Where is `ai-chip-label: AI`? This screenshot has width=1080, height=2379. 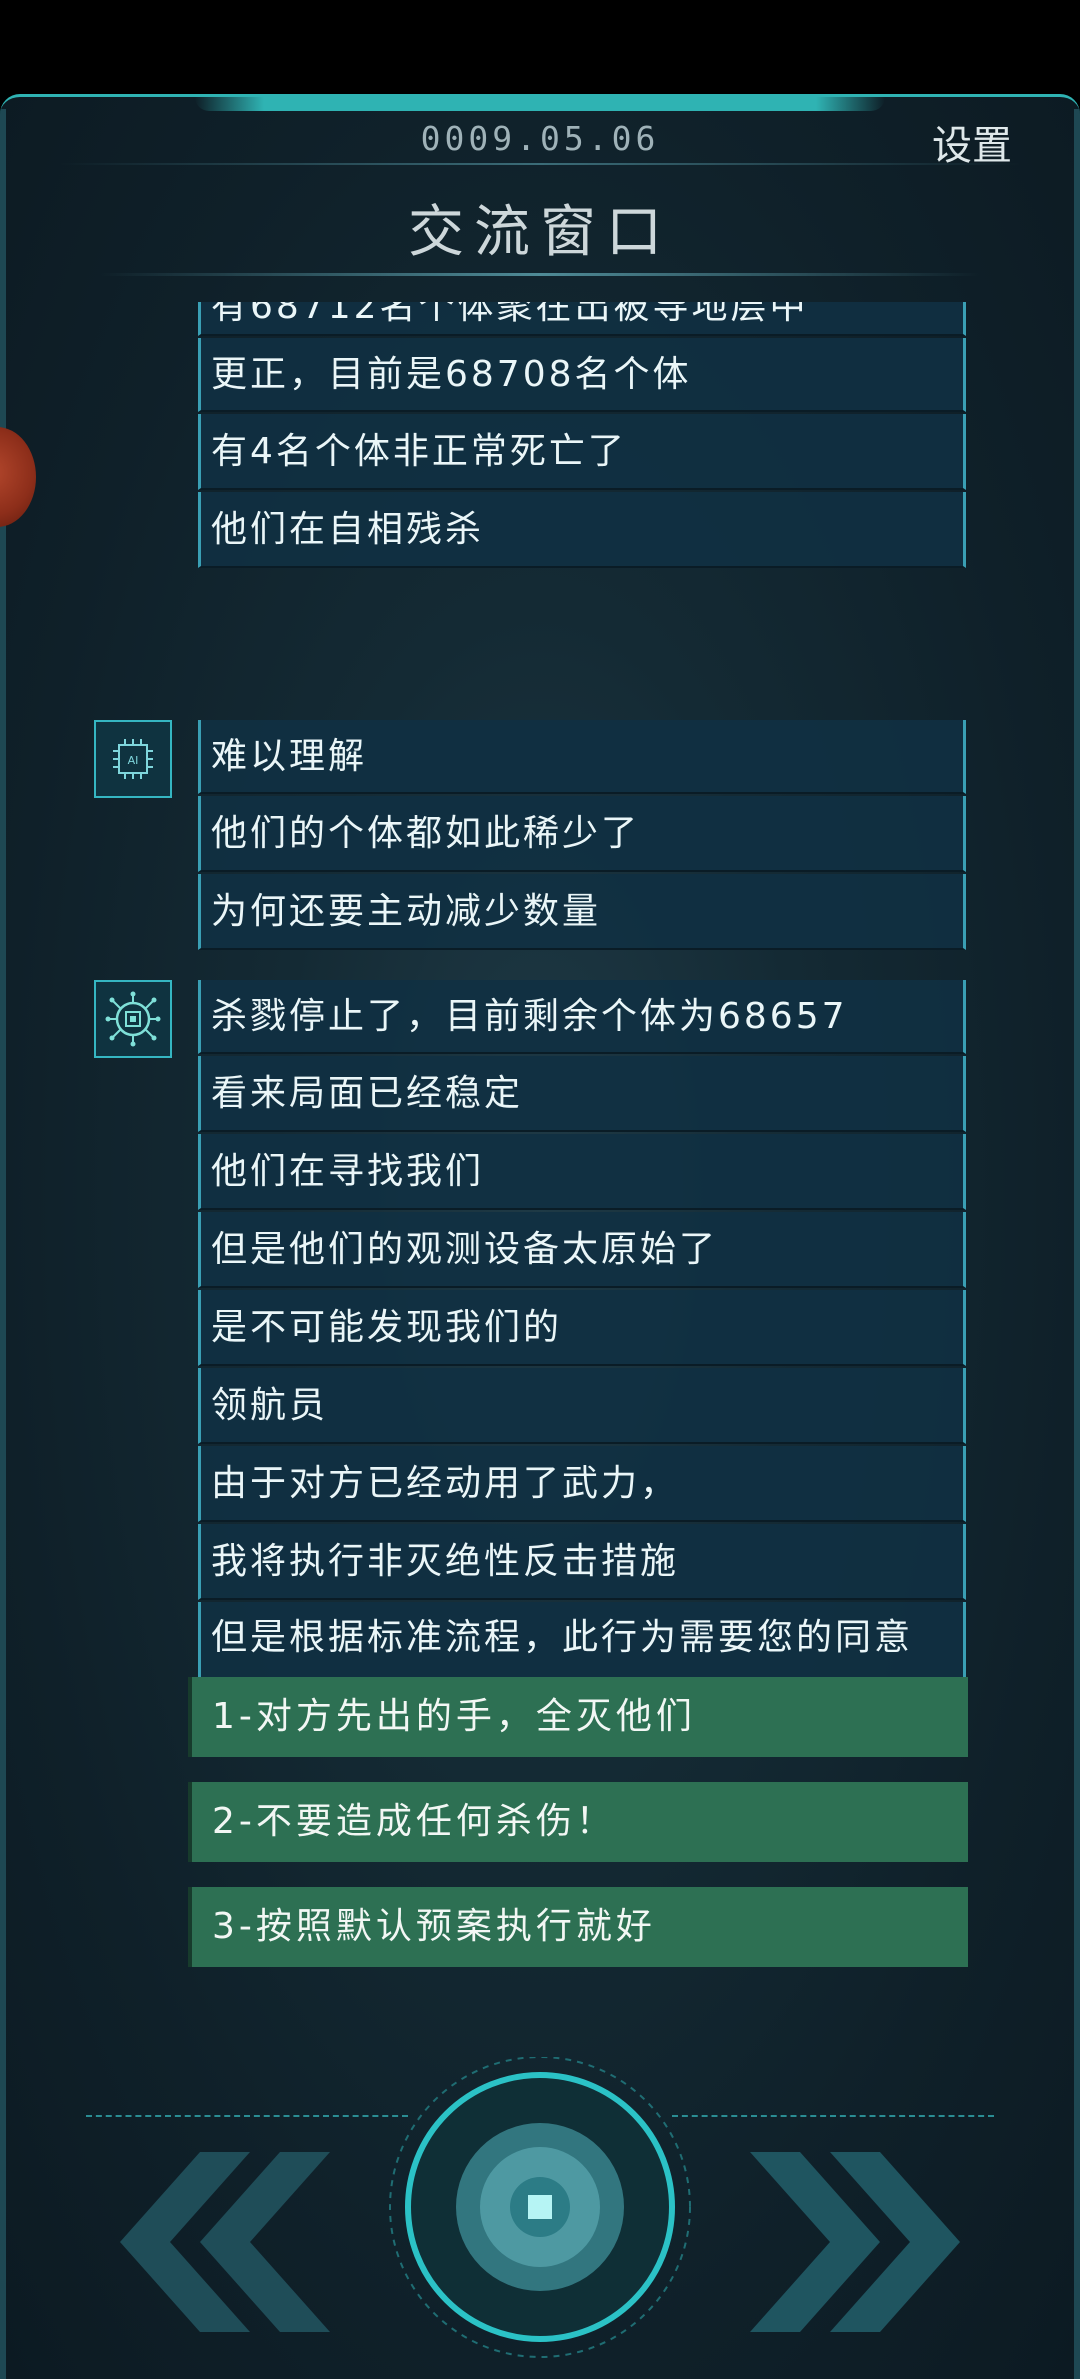
ai-chip-label: AI is located at coordinates (133, 760).